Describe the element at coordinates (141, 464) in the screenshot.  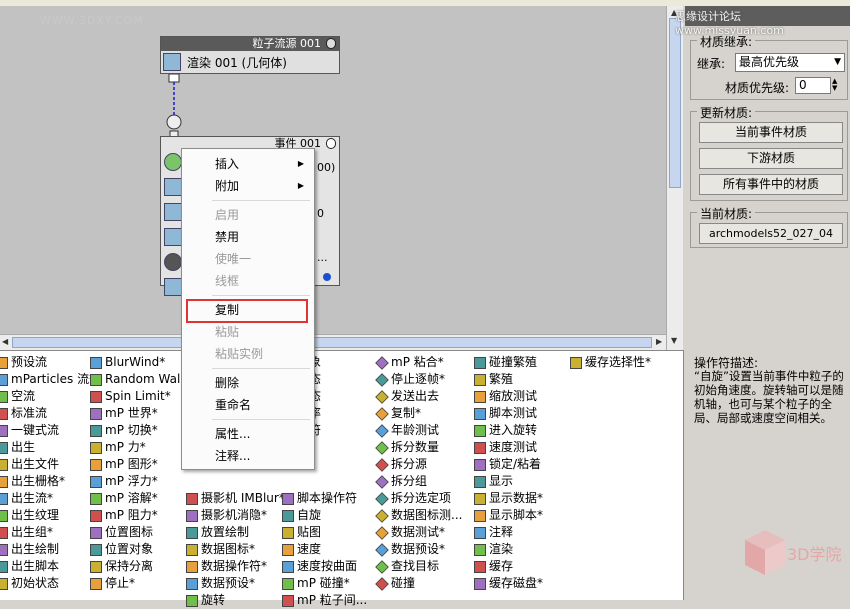
I see `depot-item: mP 图形*` at that location.